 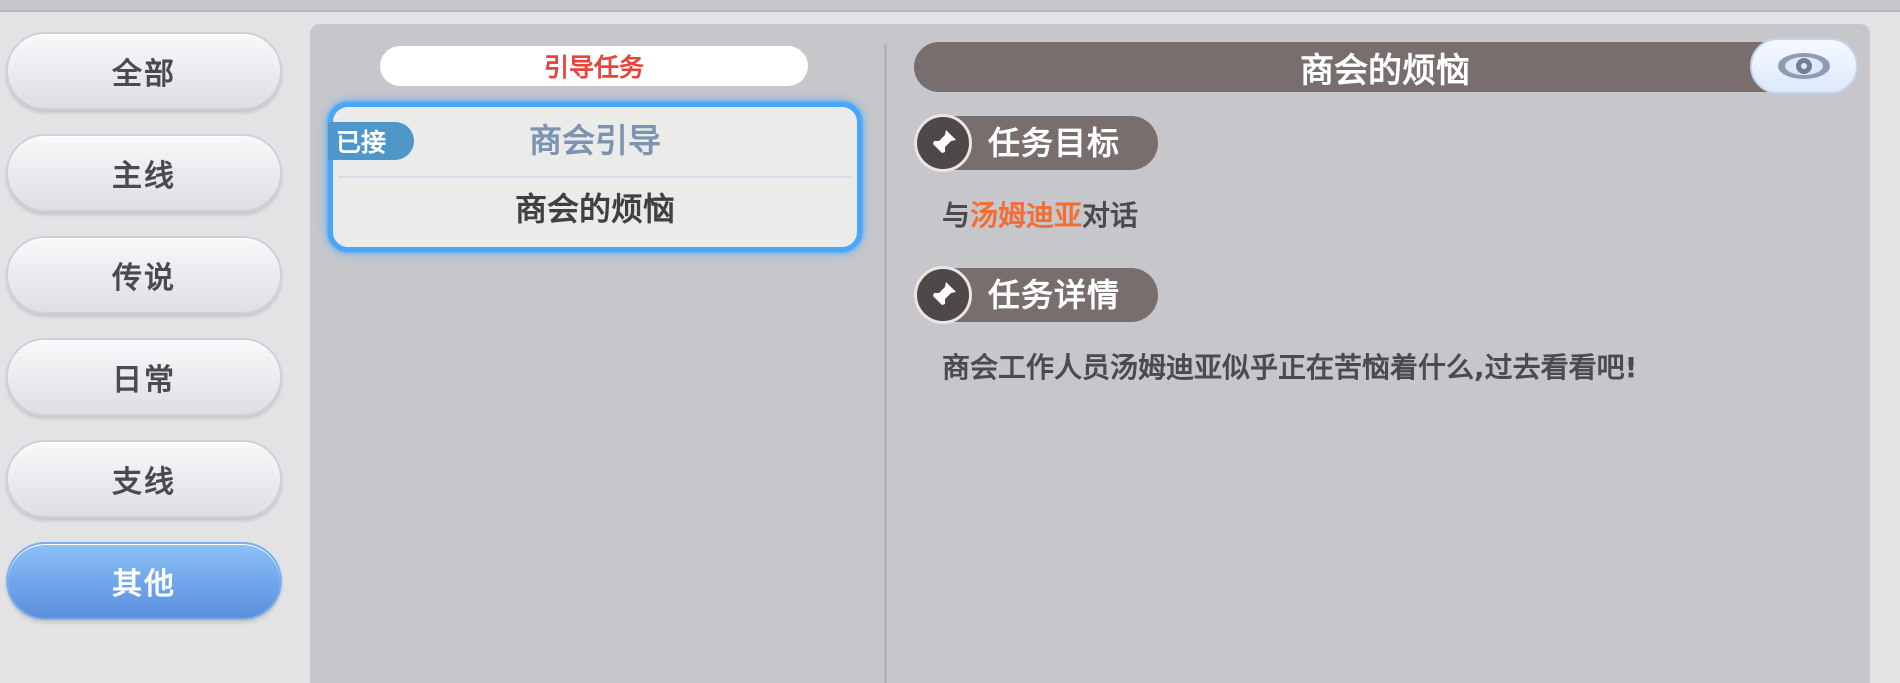 I want to click on category-tab-side: 支线, so click(x=144, y=479).